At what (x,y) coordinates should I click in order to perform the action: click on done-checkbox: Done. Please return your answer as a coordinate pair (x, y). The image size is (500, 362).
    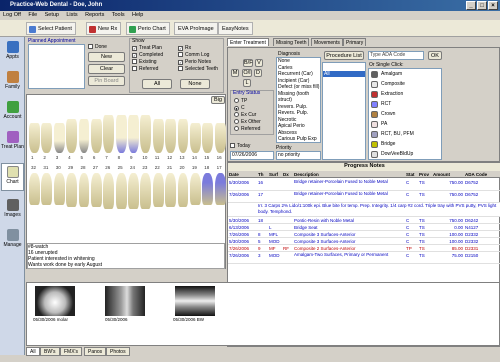
    Looking at the image, I should click on (97, 47).